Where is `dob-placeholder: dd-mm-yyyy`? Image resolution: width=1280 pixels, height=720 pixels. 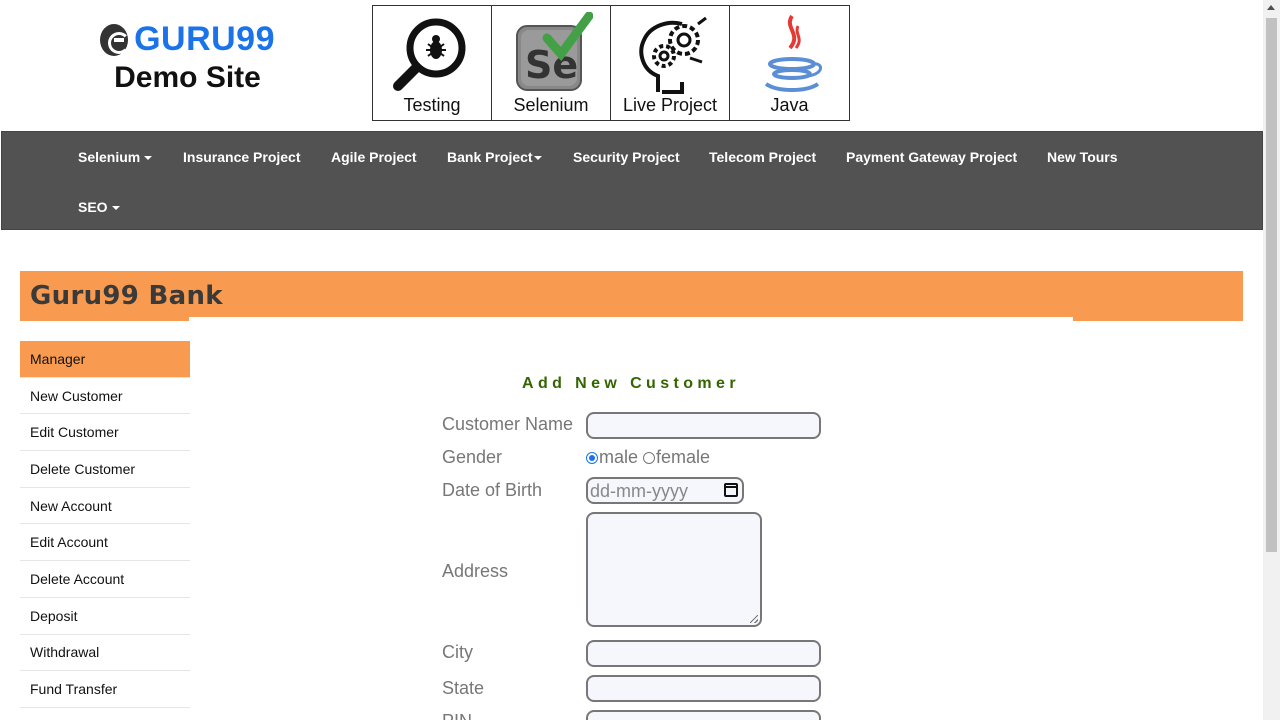
dob-placeholder: dd-mm-yyyy is located at coordinates (639, 491).